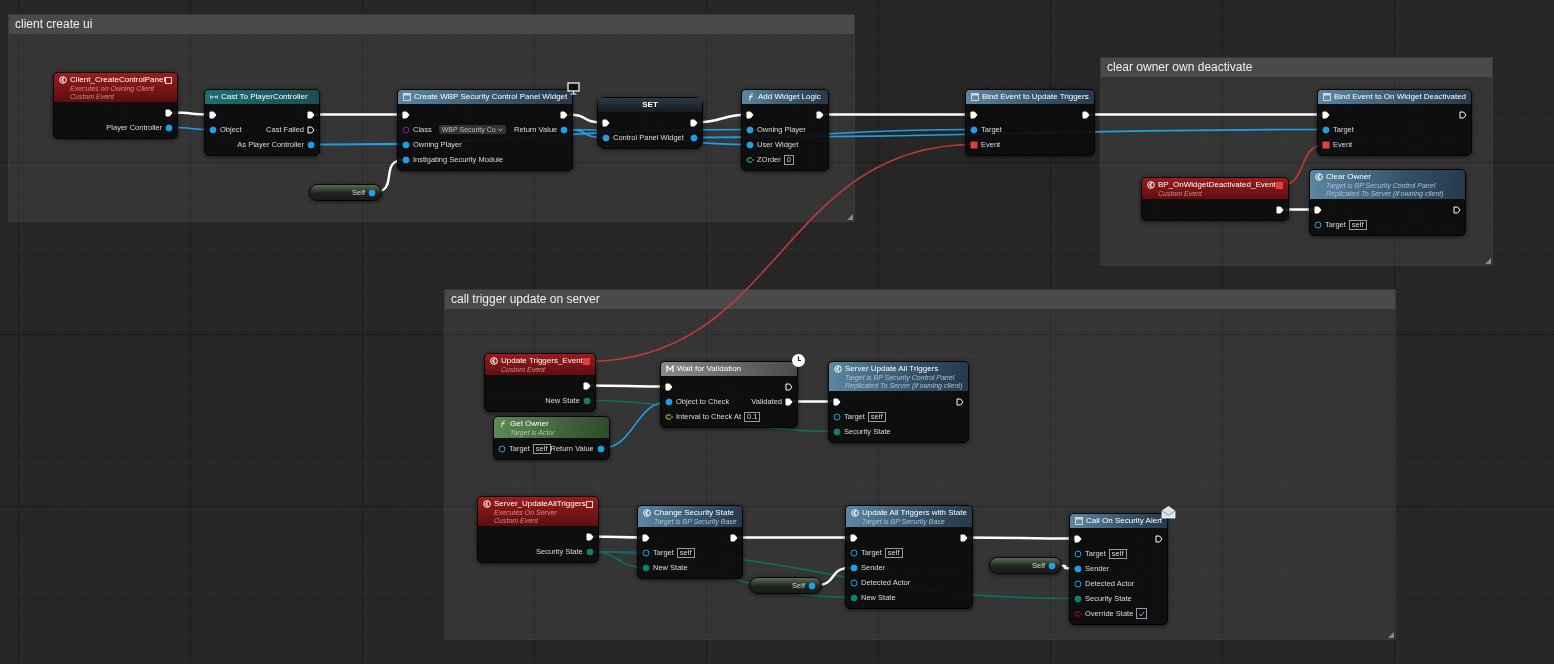  I want to click on checkbox, so click(1142, 613).